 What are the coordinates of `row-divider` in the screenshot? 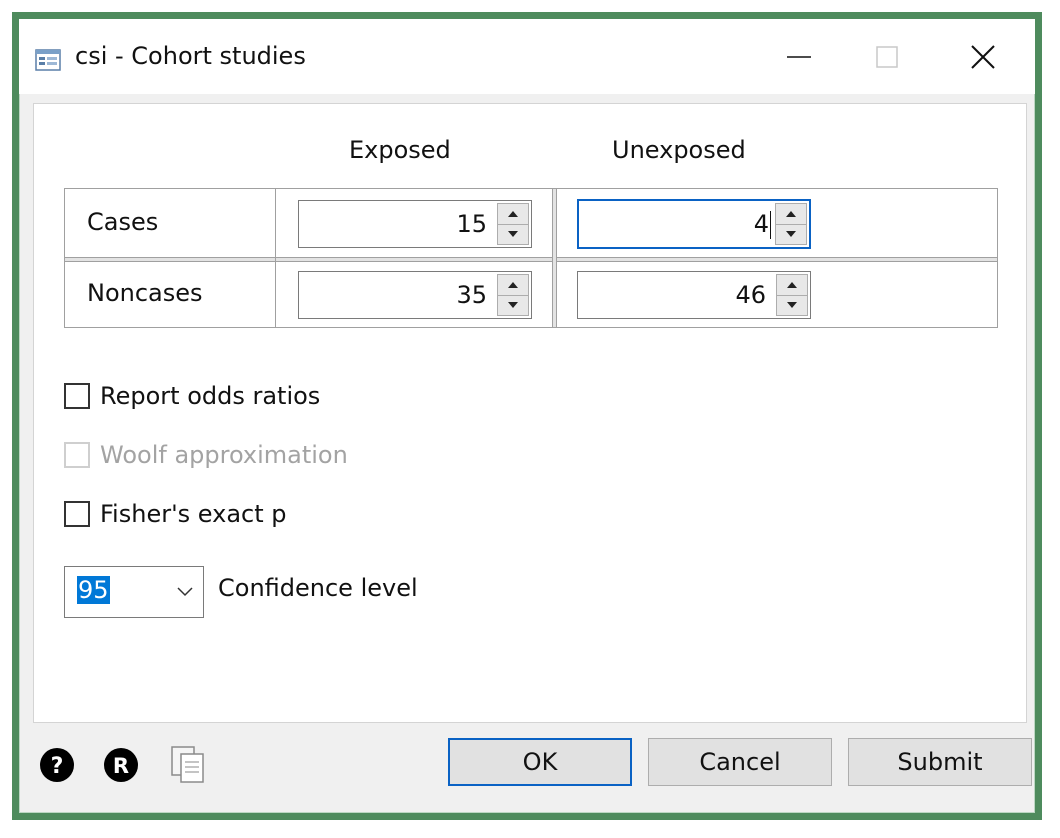 It's located at (531, 259).